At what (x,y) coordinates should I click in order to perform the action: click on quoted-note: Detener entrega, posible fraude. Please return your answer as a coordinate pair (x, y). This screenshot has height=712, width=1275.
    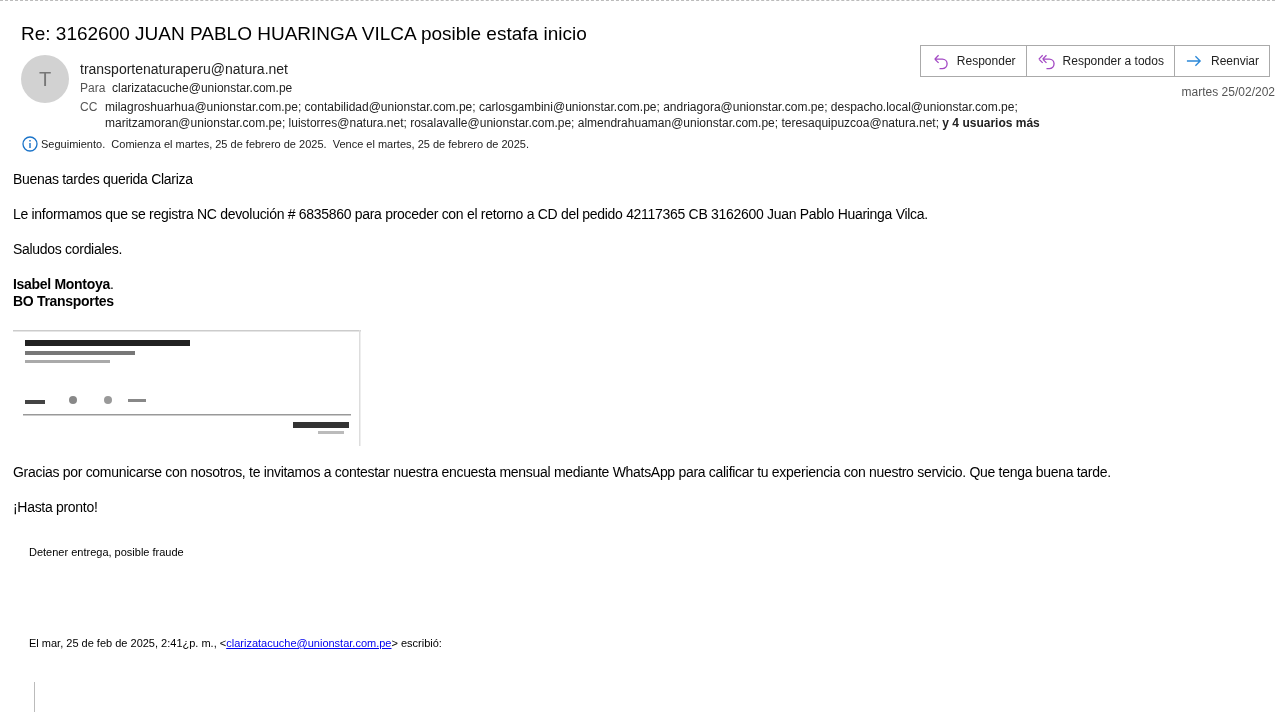
    Looking at the image, I should click on (107, 552).